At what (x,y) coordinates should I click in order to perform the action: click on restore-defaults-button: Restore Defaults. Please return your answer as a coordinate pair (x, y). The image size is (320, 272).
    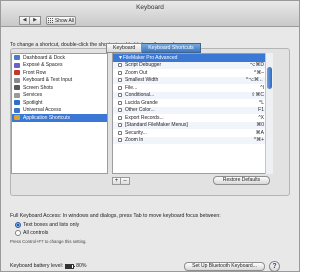
    Looking at the image, I should click on (241, 180).